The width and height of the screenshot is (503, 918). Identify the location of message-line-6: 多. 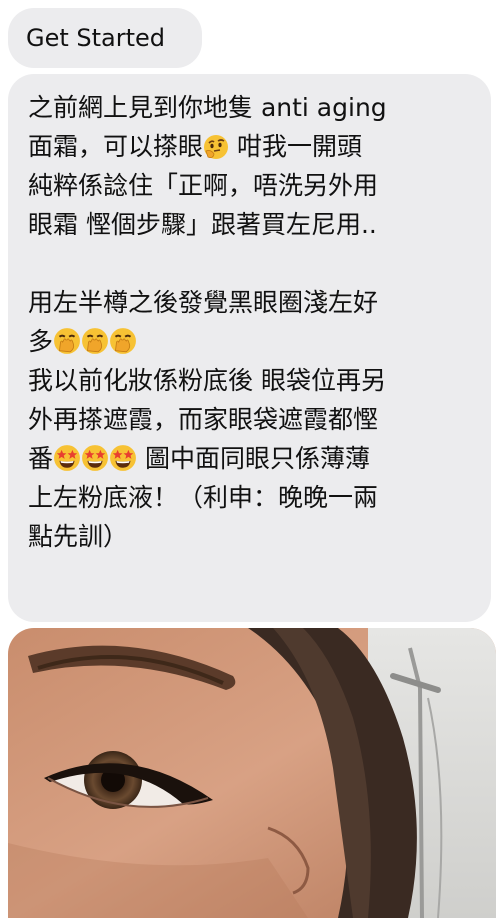
(252, 341).